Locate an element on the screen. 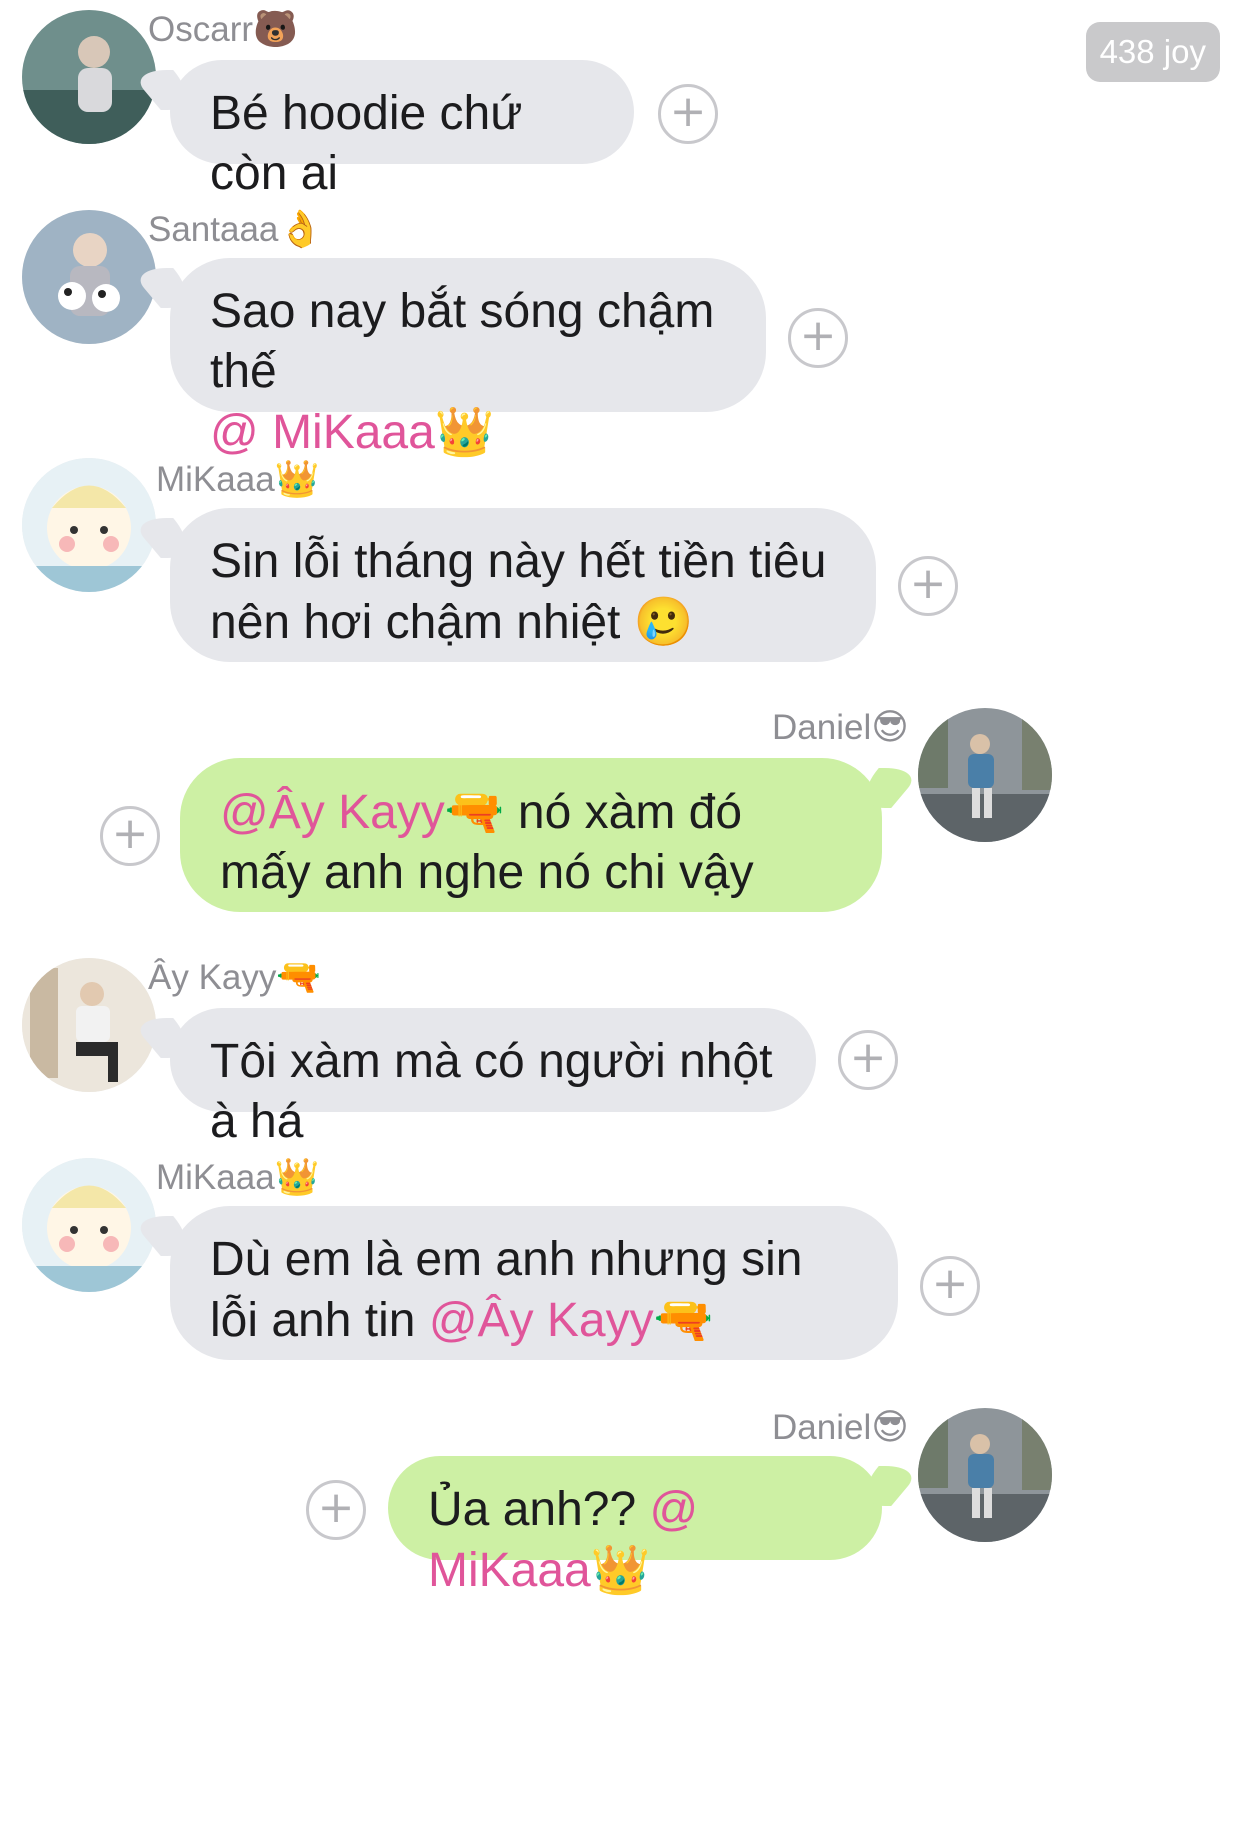 The width and height of the screenshot is (1242, 1848). joy-counter-badge: 438 joy is located at coordinates (1152, 52).